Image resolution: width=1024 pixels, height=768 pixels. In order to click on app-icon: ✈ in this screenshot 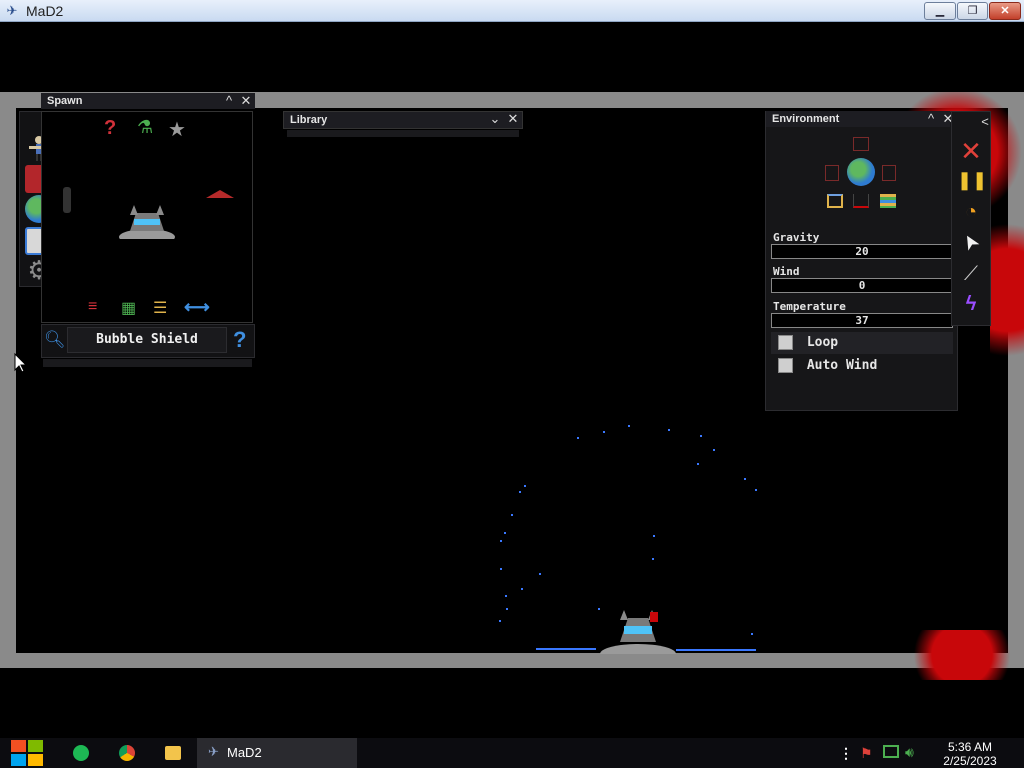, I will do `click(12, 10)`.